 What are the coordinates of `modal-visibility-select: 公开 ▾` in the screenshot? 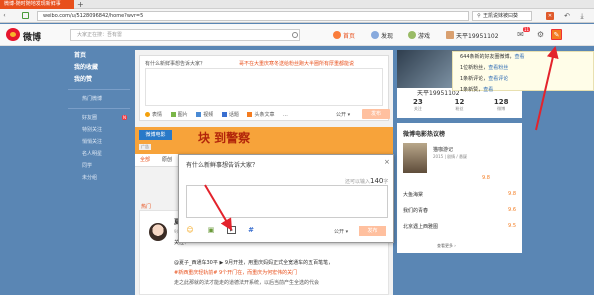 It's located at (341, 231).